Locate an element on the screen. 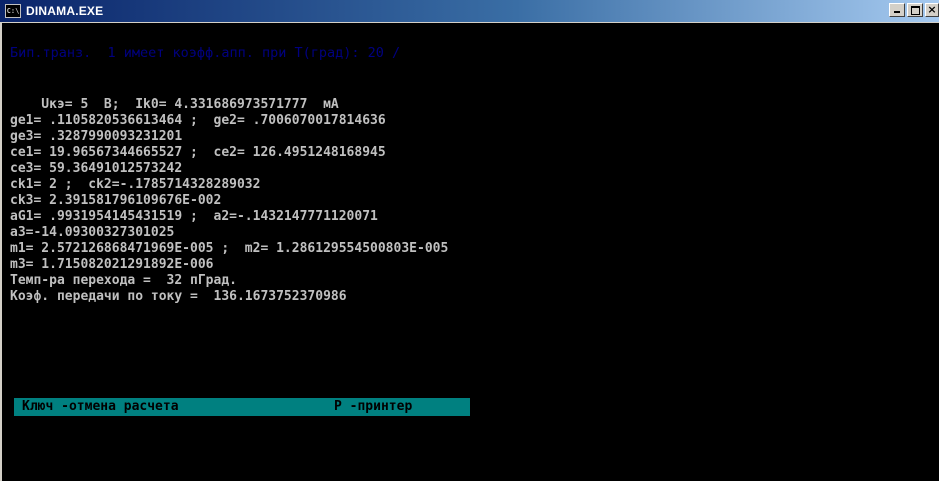 The height and width of the screenshot is (481, 939). printer-key-hint: P -принтер is located at coordinates (373, 407).